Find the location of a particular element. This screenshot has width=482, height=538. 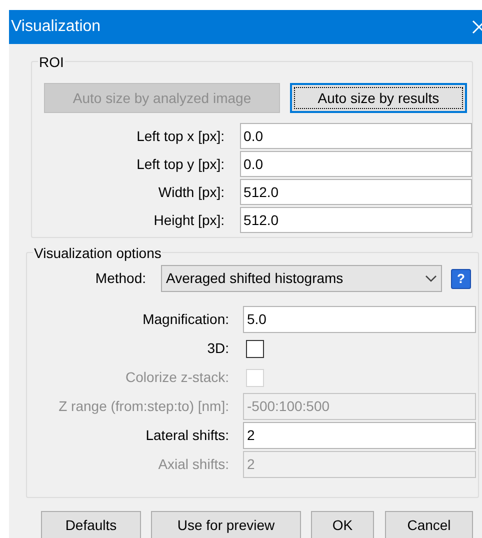

auto-size-button: Auto size by results is located at coordinates (378, 98).